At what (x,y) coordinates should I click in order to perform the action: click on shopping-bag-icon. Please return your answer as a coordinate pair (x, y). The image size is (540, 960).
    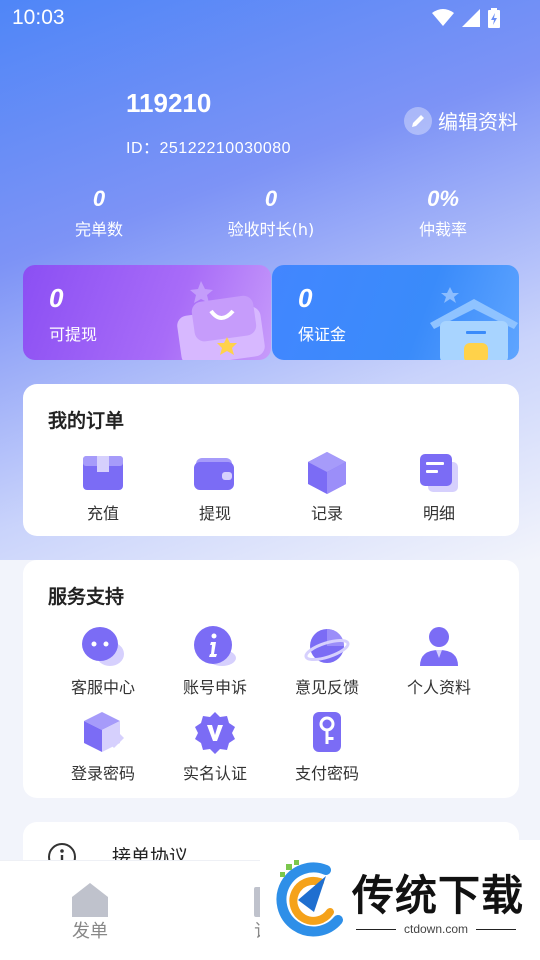
    Looking at the image, I should click on (221, 320).